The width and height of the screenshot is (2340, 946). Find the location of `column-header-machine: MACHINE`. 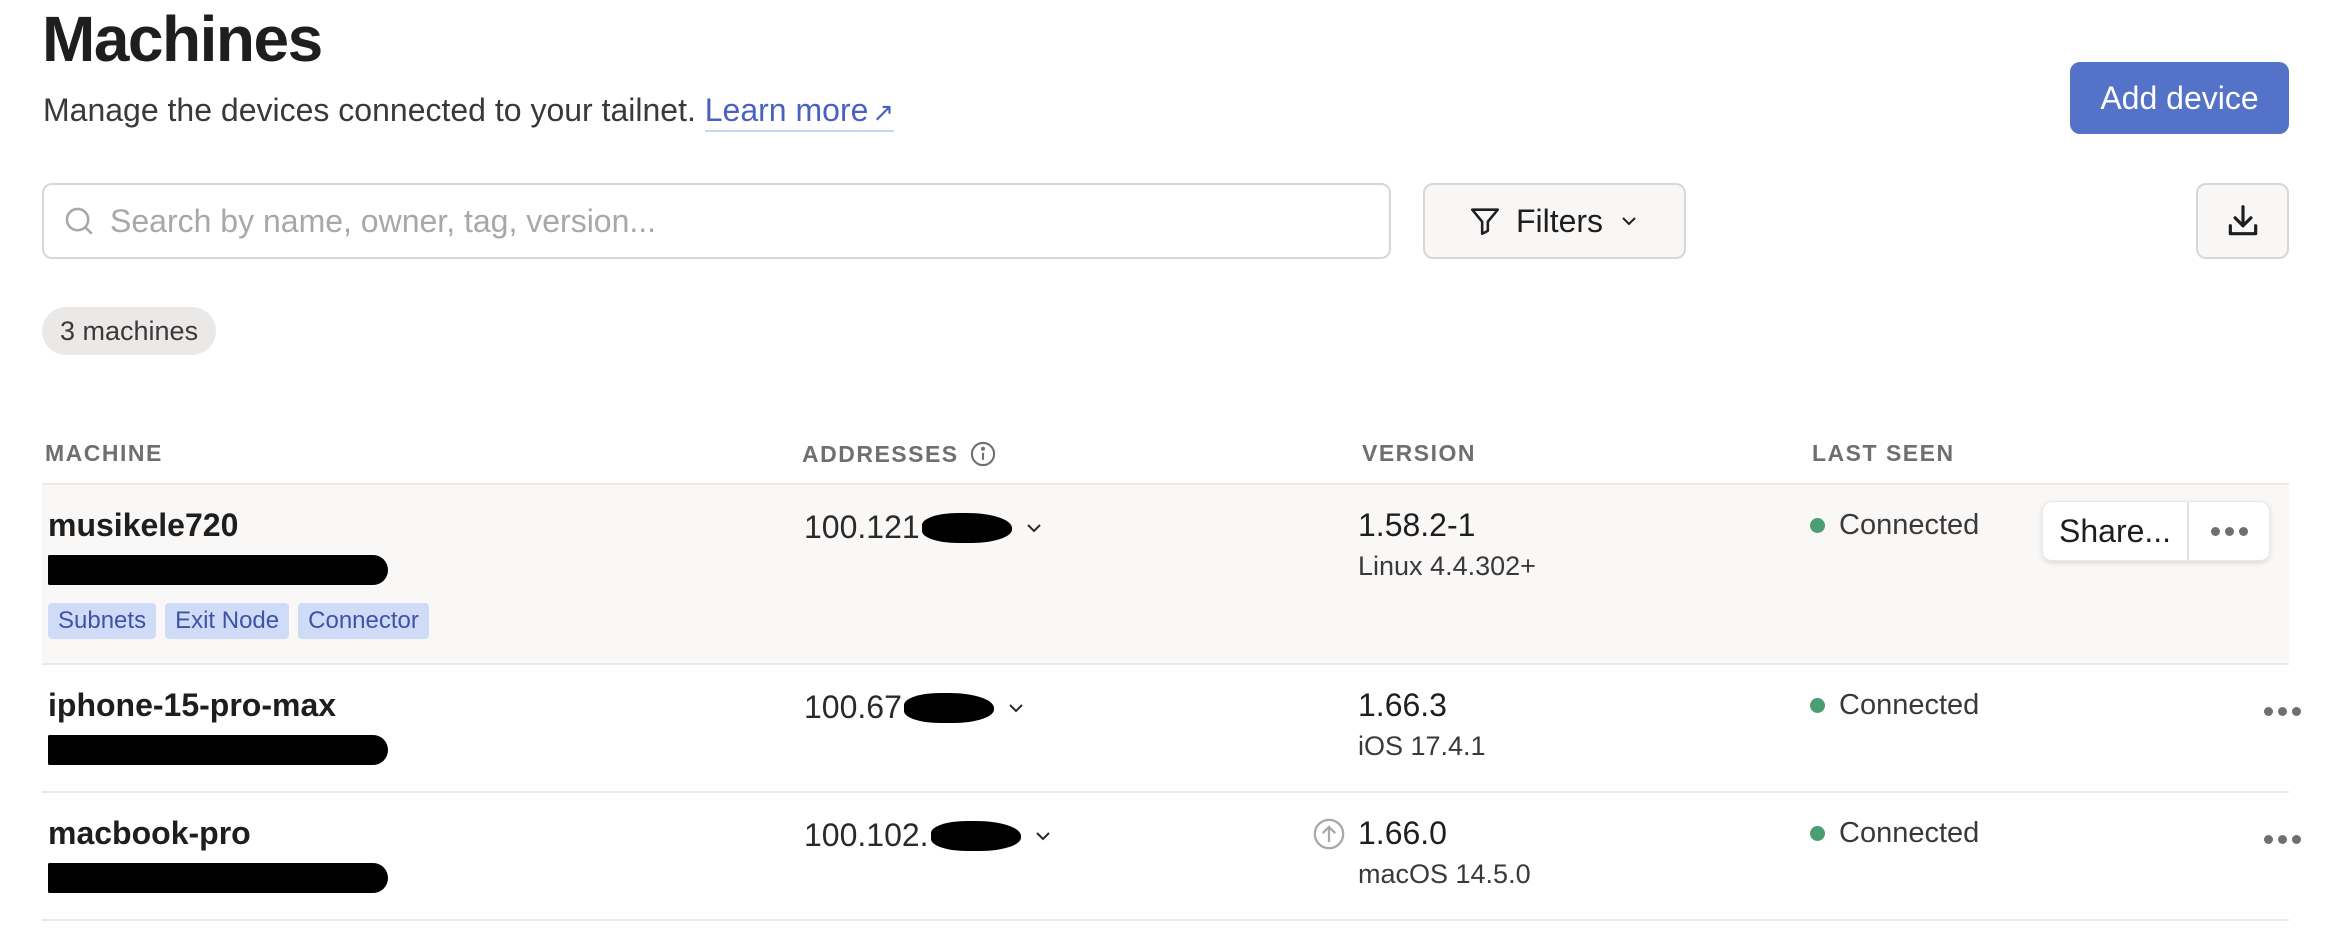

column-header-machine: MACHINE is located at coordinates (104, 453).